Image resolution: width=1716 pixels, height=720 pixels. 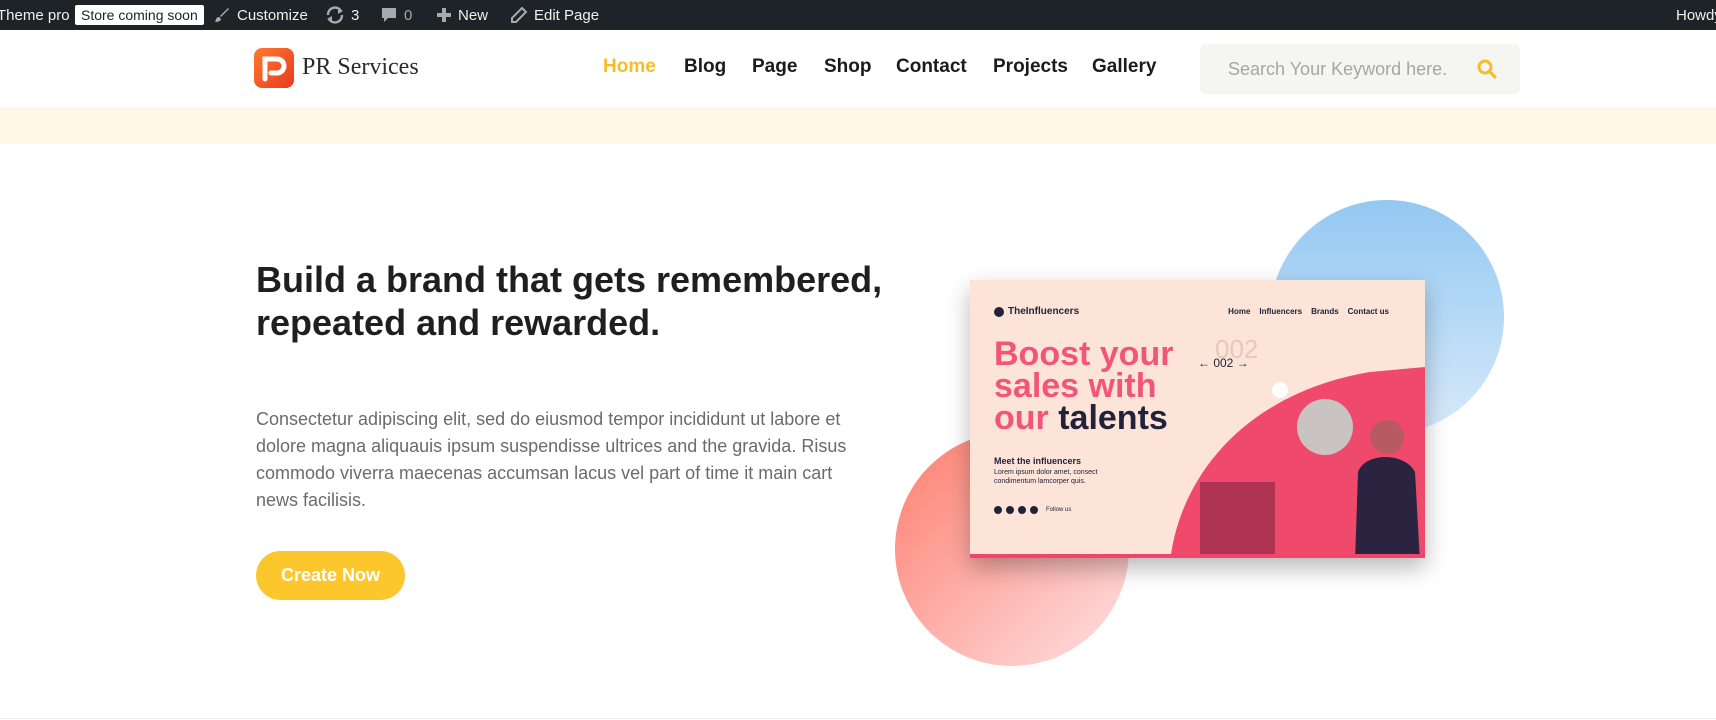 I want to click on mockup-scene-illustration, so click(x=1298, y=460).